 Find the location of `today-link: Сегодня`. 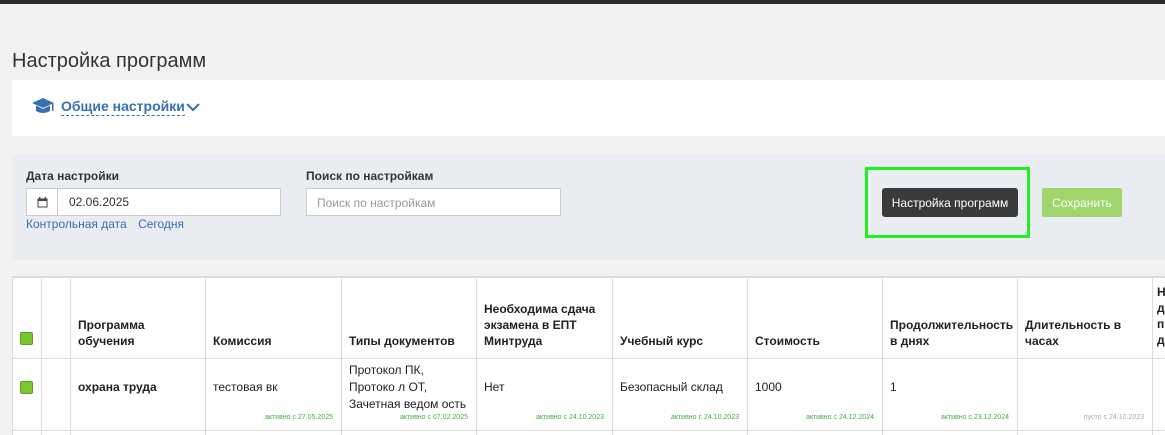

today-link: Сегодня is located at coordinates (161, 224).